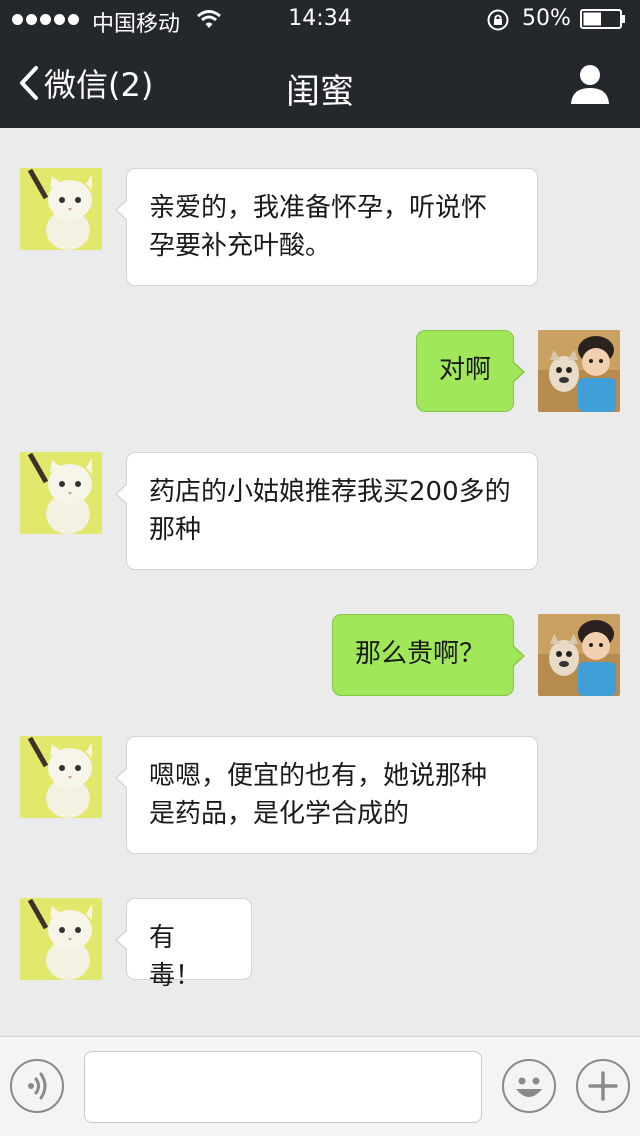 The image size is (640, 1136). I want to click on input-toolbar, so click(320, 1086).